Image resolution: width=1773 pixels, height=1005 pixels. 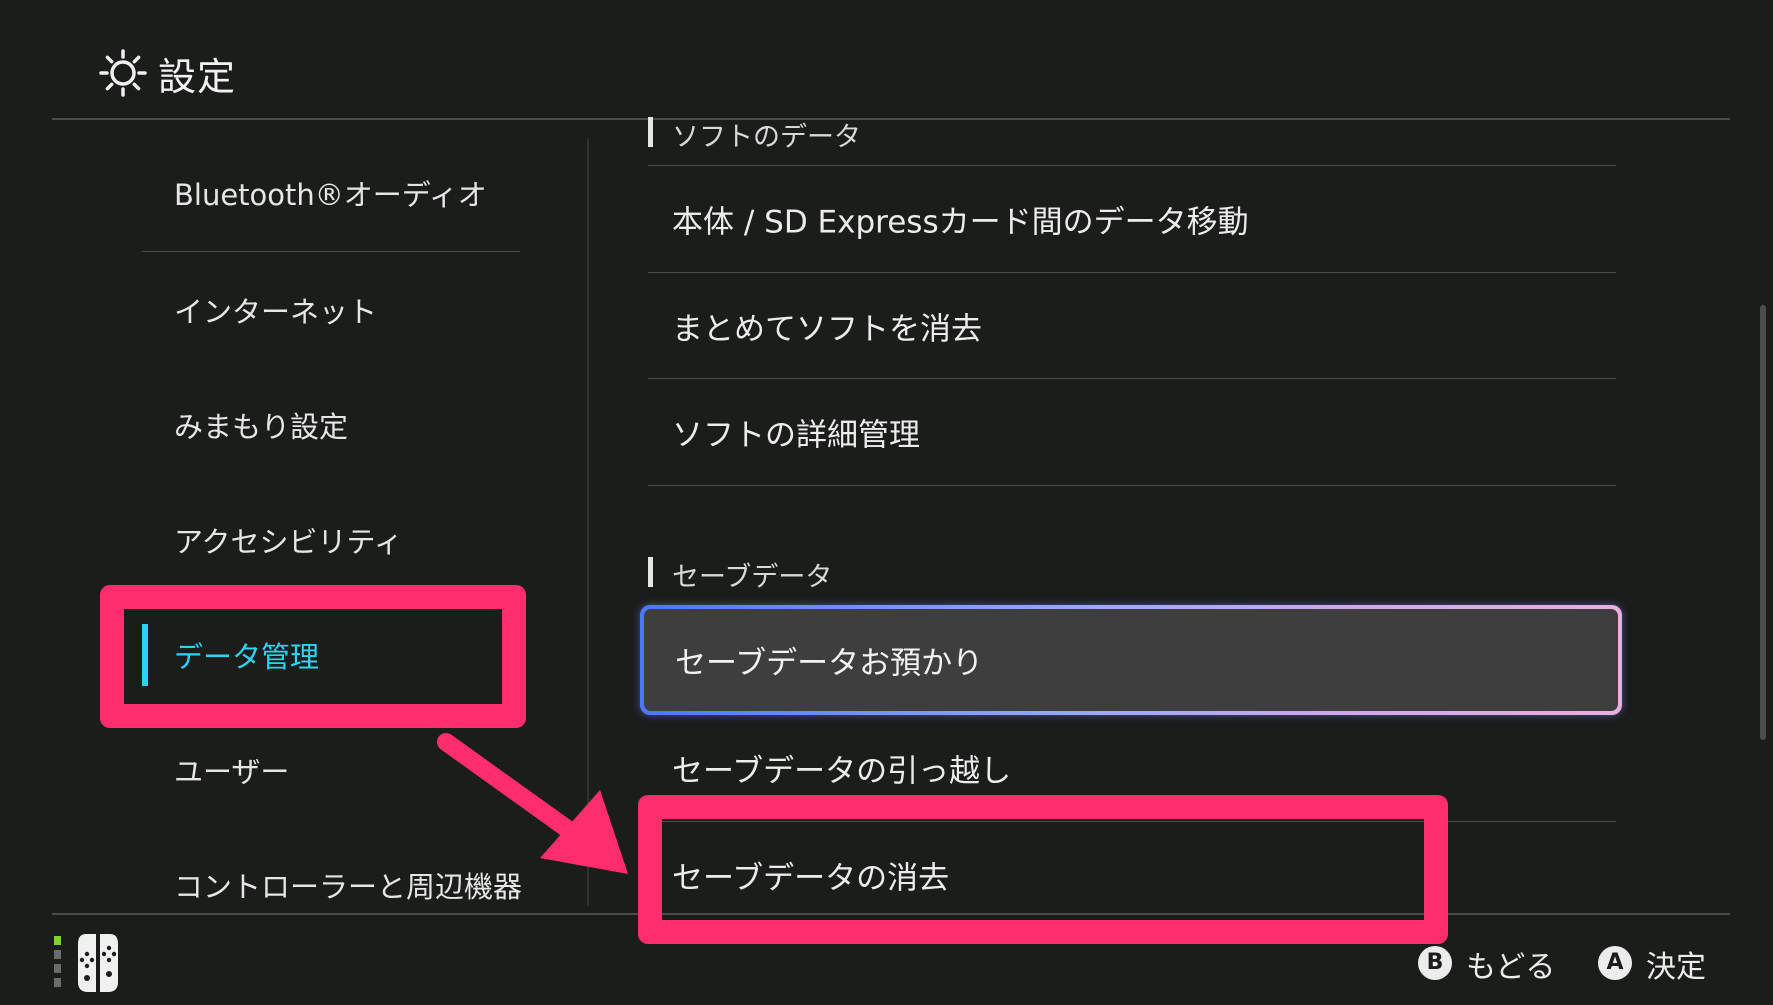 I want to click on list-item-software-details: ソフトの詳細管理, so click(x=1132, y=432).